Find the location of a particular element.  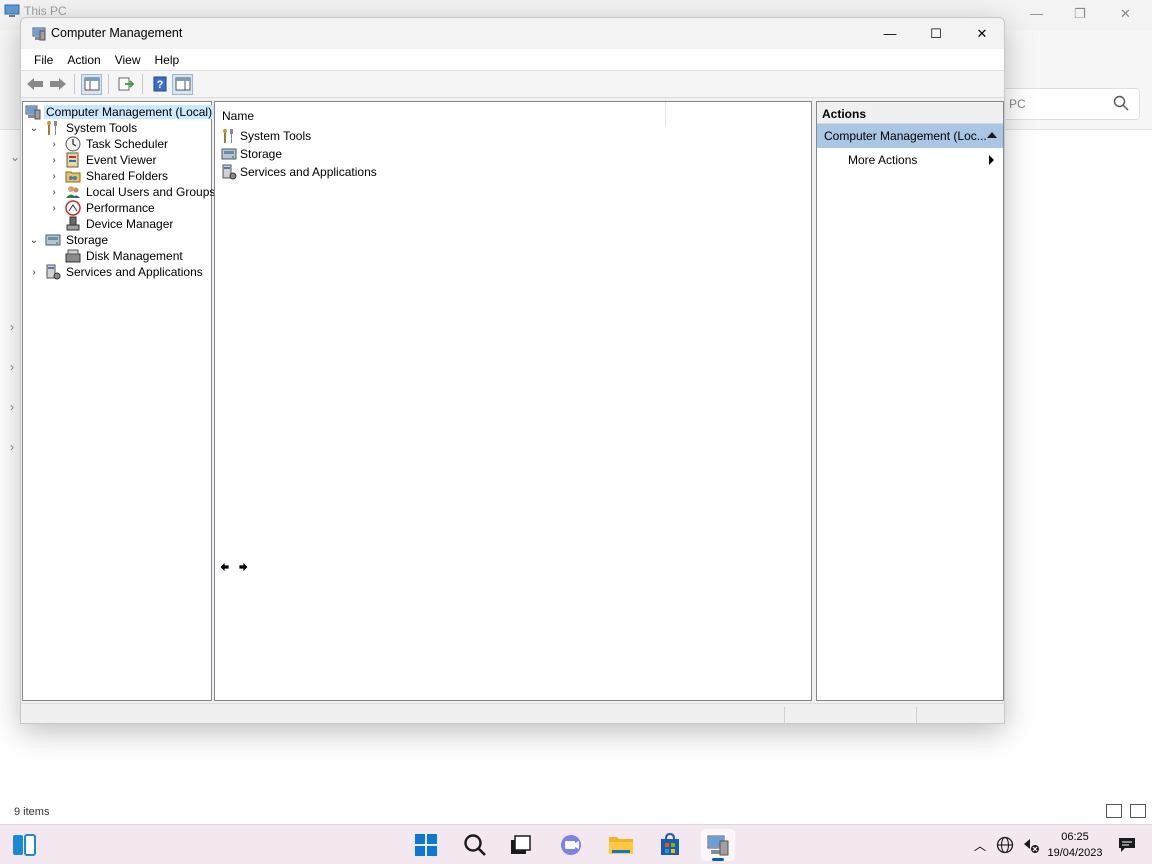

window-title: Computer Management is located at coordinates (117, 33).